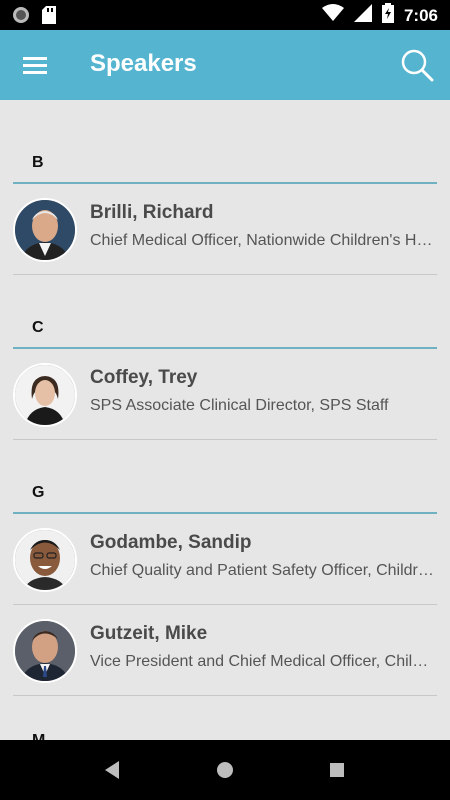 This screenshot has width=450, height=800. Describe the element at coordinates (49, 17) in the screenshot. I see `sd-card-icon` at that location.